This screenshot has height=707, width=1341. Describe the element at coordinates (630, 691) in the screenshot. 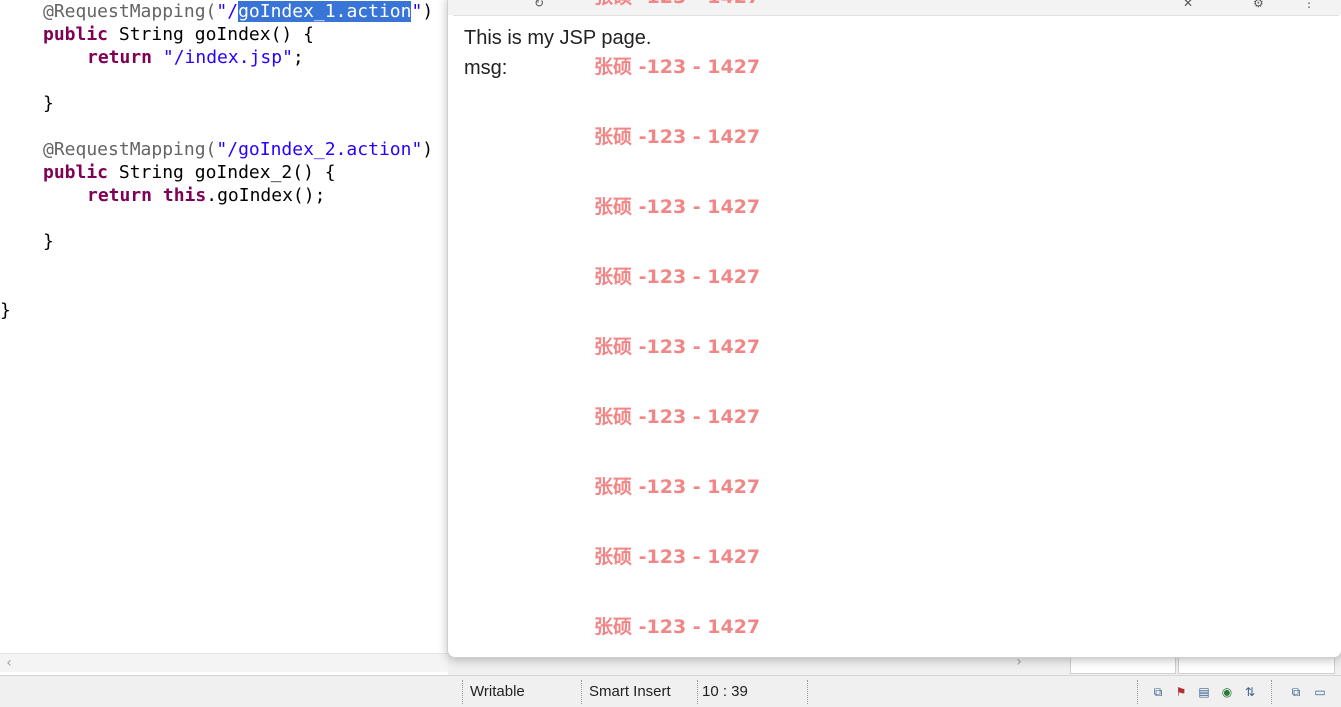

I see `insert-mode-status: Smart Insert` at that location.